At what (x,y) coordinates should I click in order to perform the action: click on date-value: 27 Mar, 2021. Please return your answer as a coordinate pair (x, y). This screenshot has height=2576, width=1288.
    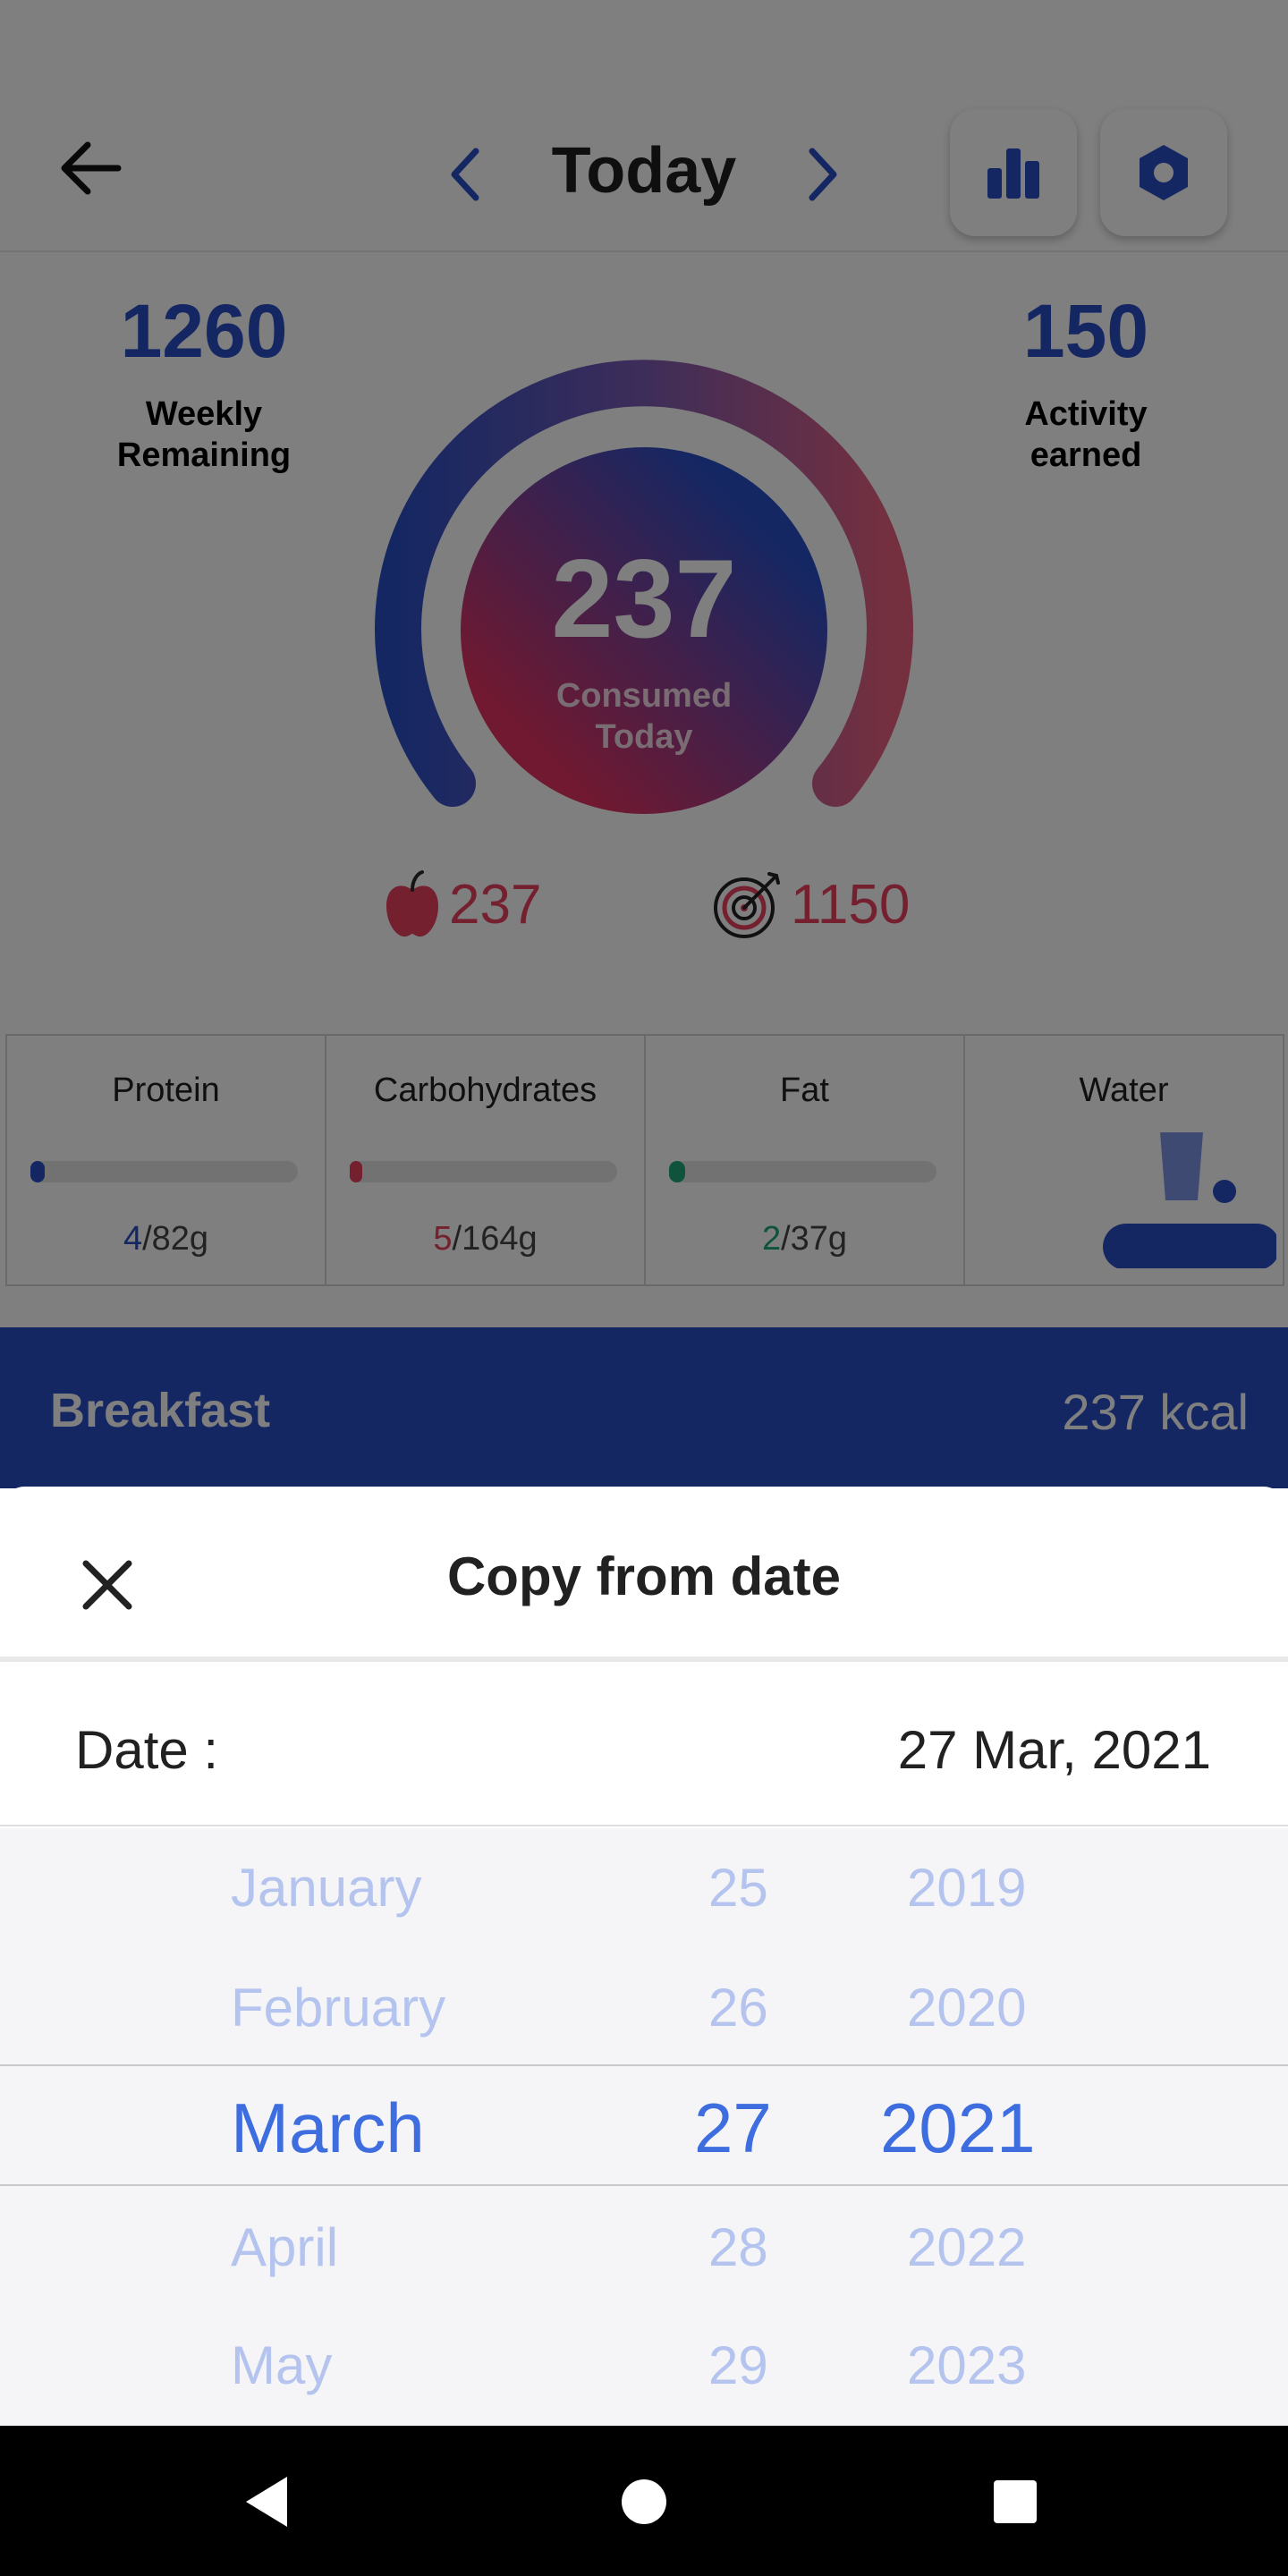
    Looking at the image, I should click on (1054, 1750).